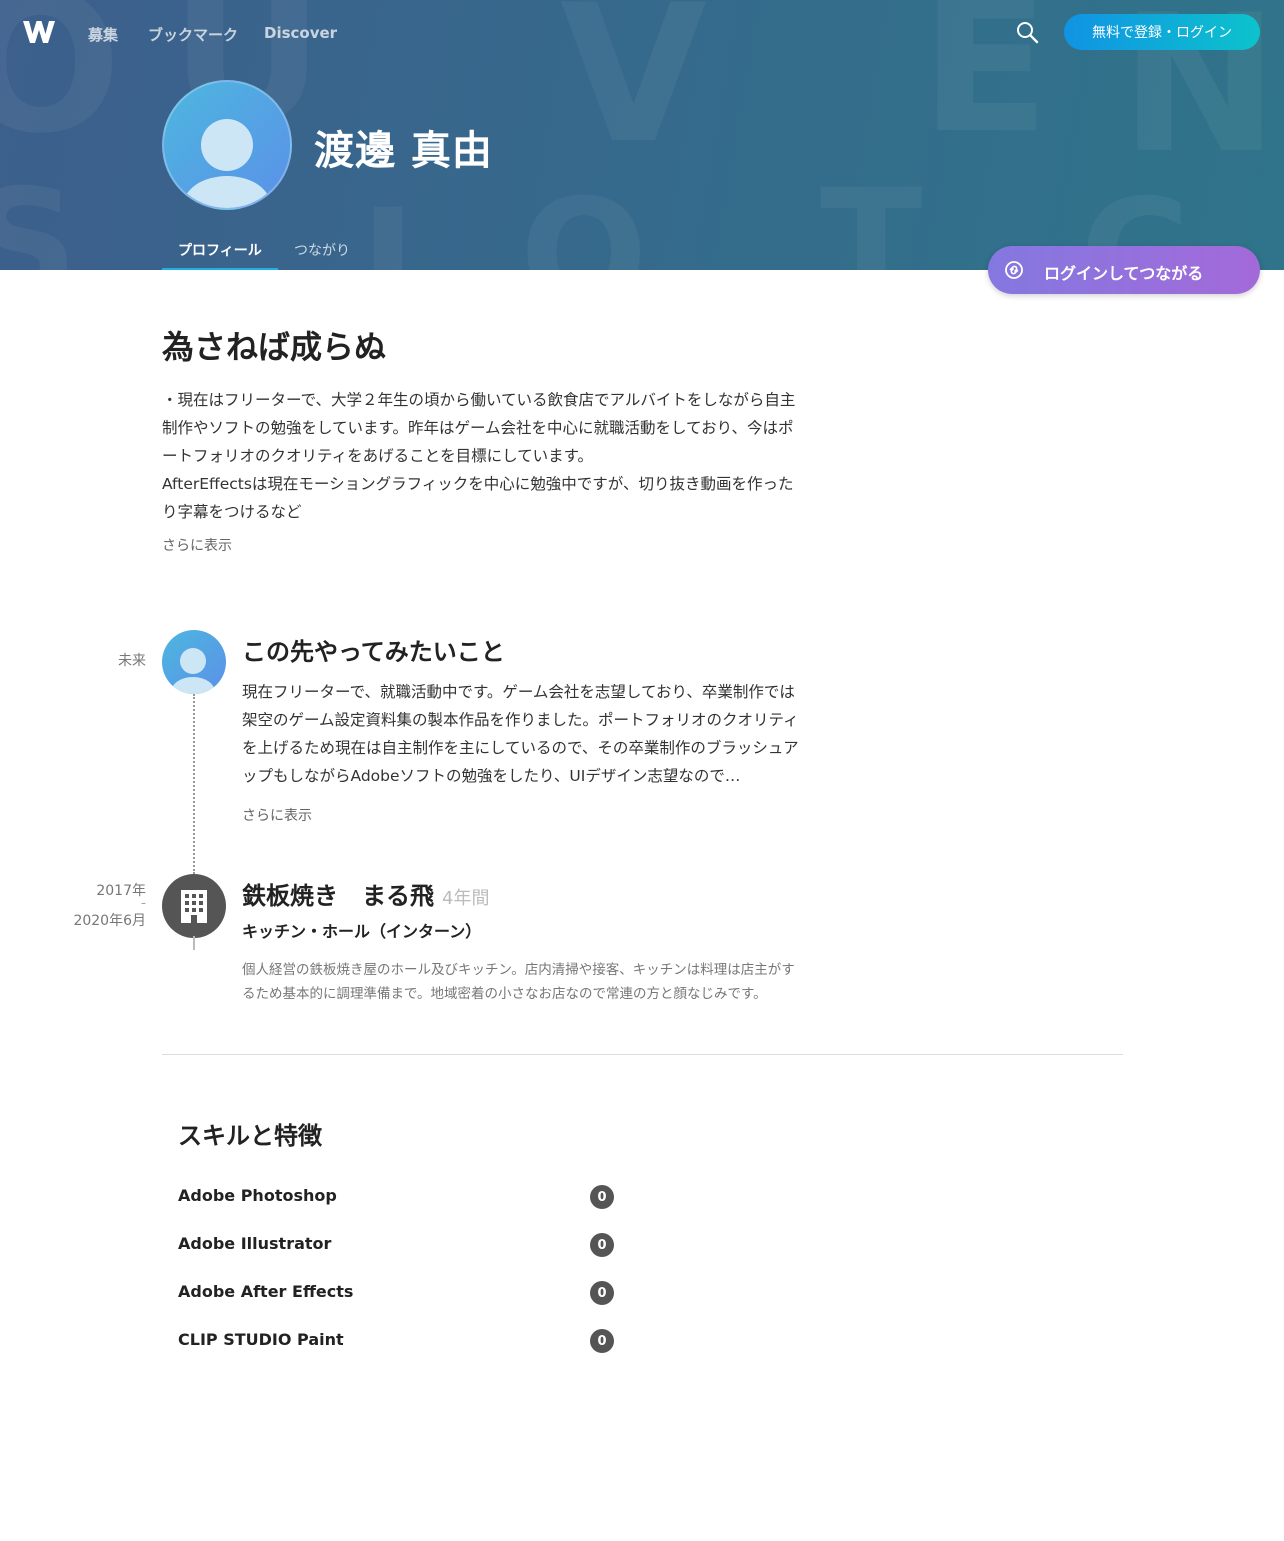 The height and width of the screenshot is (1541, 1284). Describe the element at coordinates (1162, 32) in the screenshot. I see `signup-login-button: 無料で登録・ログイン` at that location.